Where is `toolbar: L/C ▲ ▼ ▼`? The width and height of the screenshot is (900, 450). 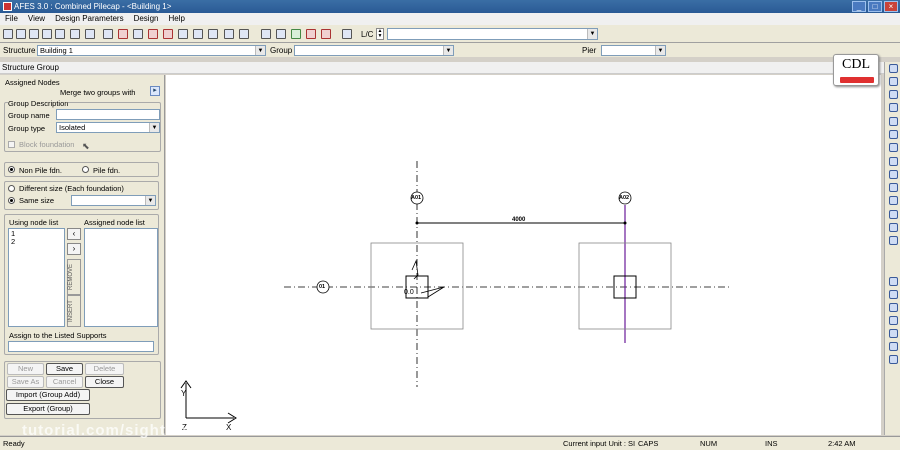
toolbar: L/C ▲ ▼ ▼ is located at coordinates (450, 34).